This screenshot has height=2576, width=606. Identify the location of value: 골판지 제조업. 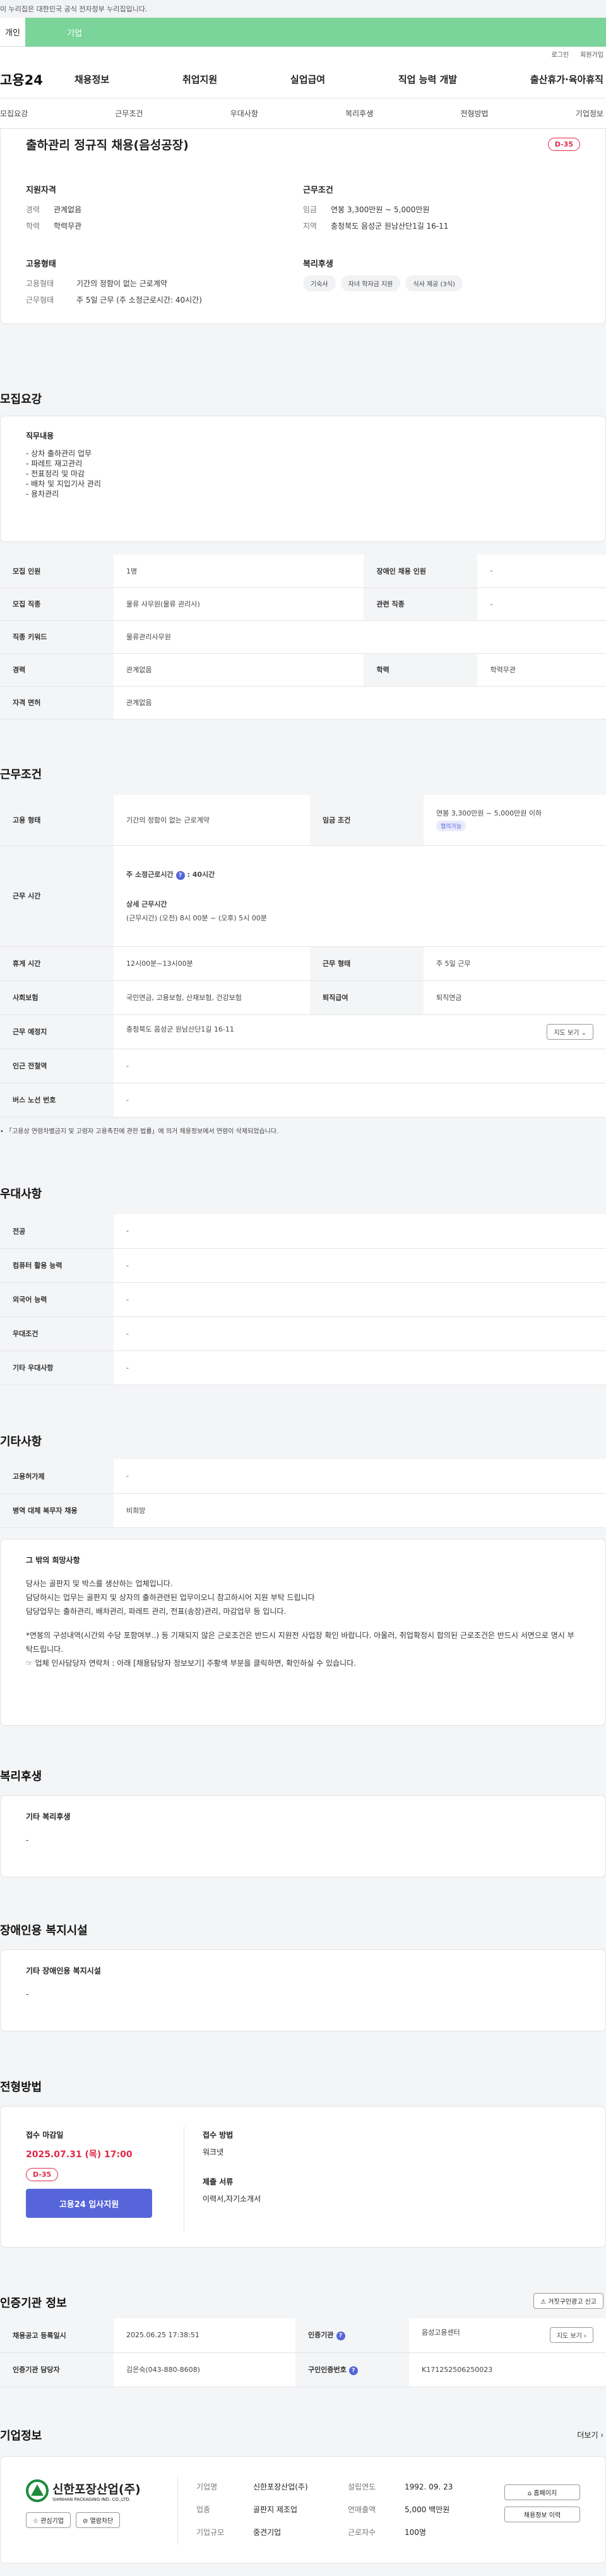
(275, 2509).